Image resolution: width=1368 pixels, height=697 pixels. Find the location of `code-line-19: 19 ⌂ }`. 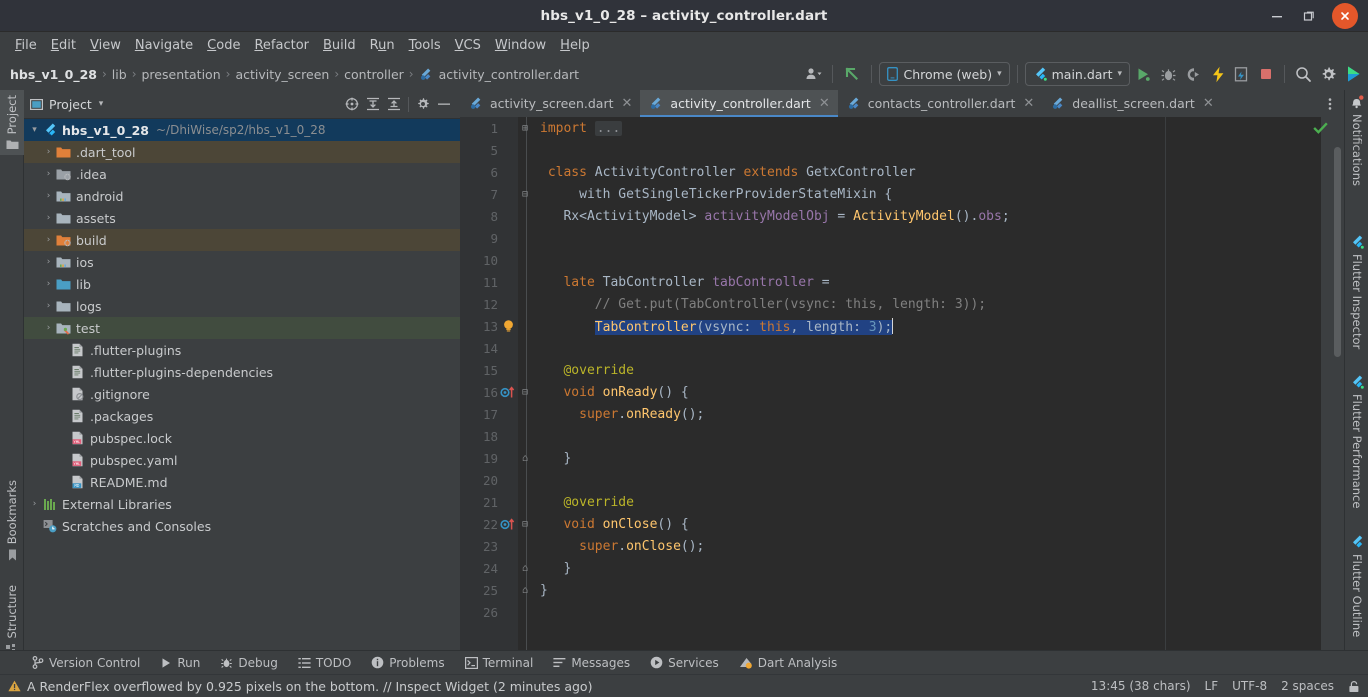

code-line-19: 19 ⌂ } is located at coordinates (902, 458).